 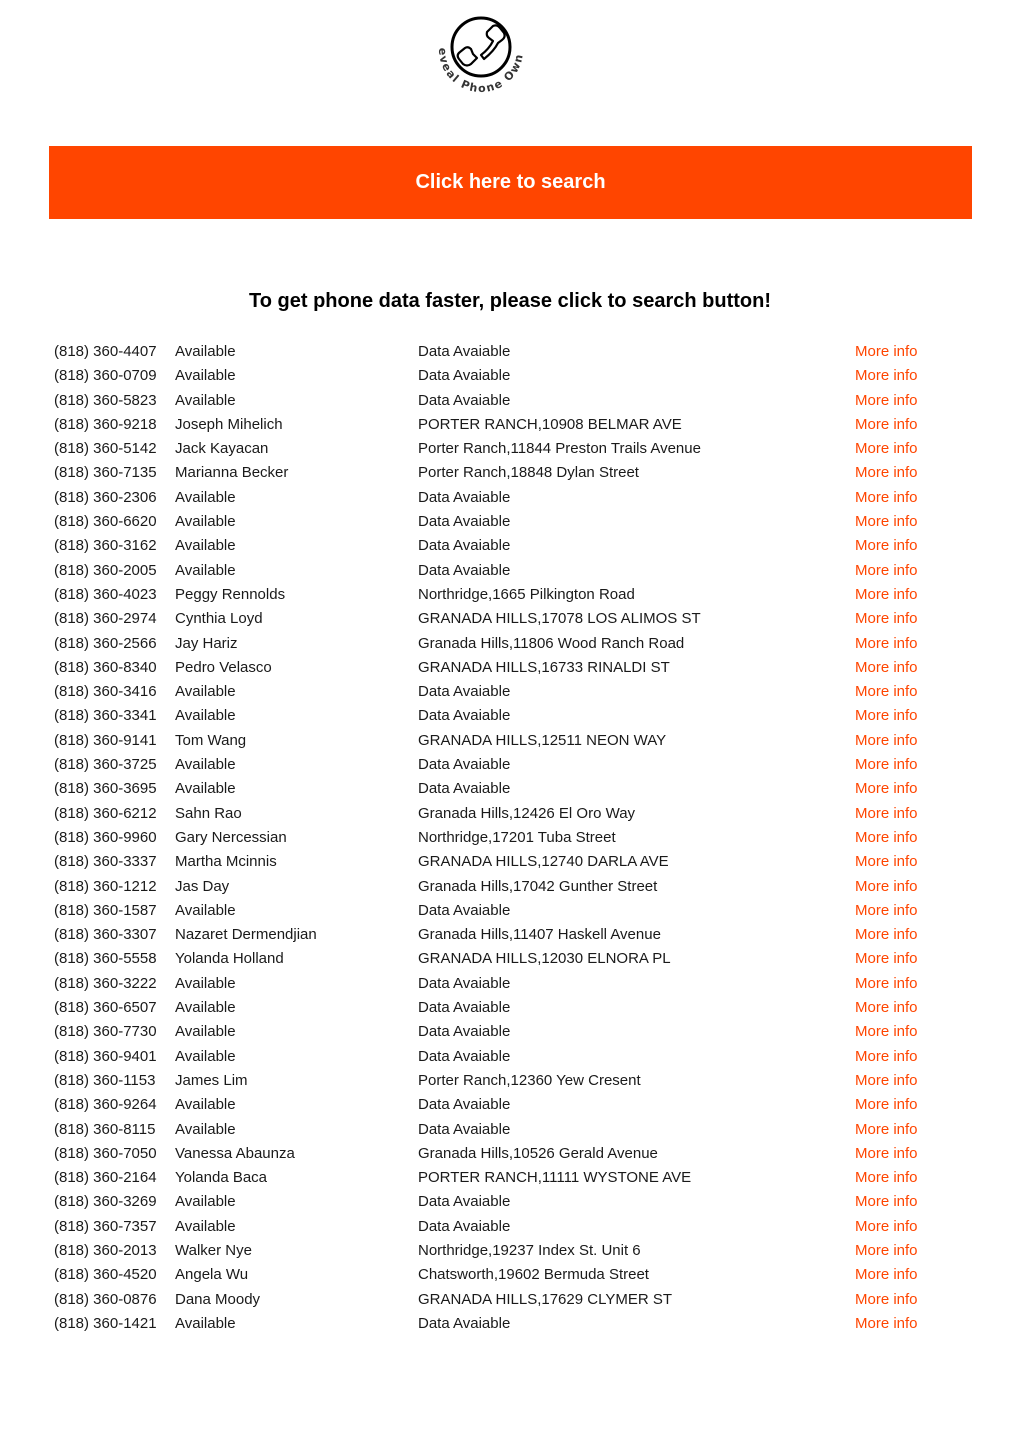 What do you see at coordinates (510, 182) in the screenshot?
I see `search-banner-button: Click here to search` at bounding box center [510, 182].